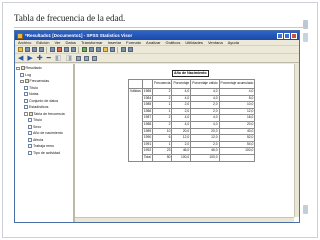  What do you see at coordinates (181, 138) in the screenshot?
I see `porcentaje-cell: 12,0` at bounding box center [181, 138].